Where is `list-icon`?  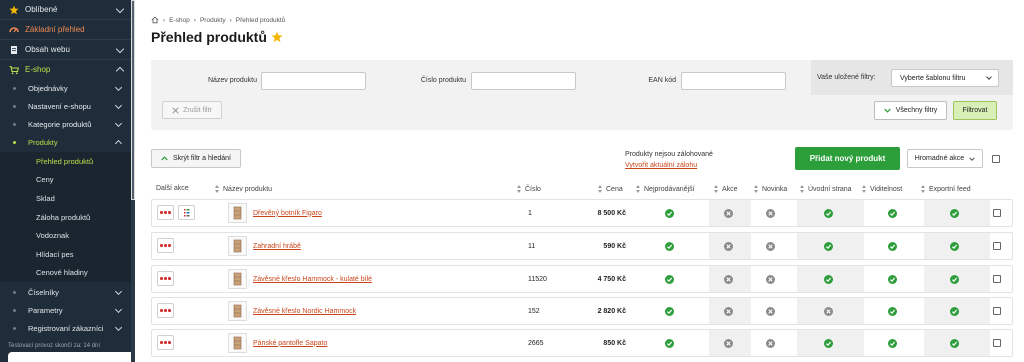 list-icon is located at coordinates (186, 212).